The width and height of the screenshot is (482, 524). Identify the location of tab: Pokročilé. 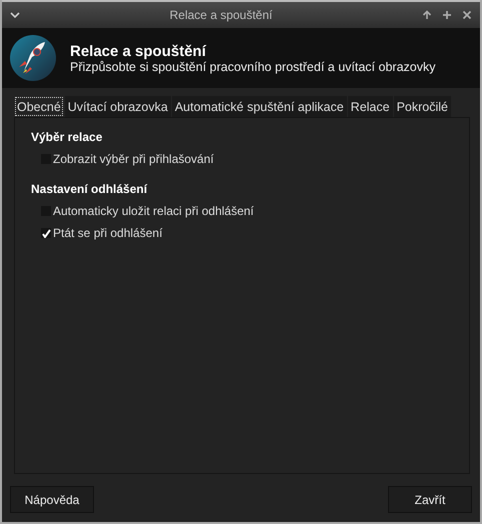
(423, 106).